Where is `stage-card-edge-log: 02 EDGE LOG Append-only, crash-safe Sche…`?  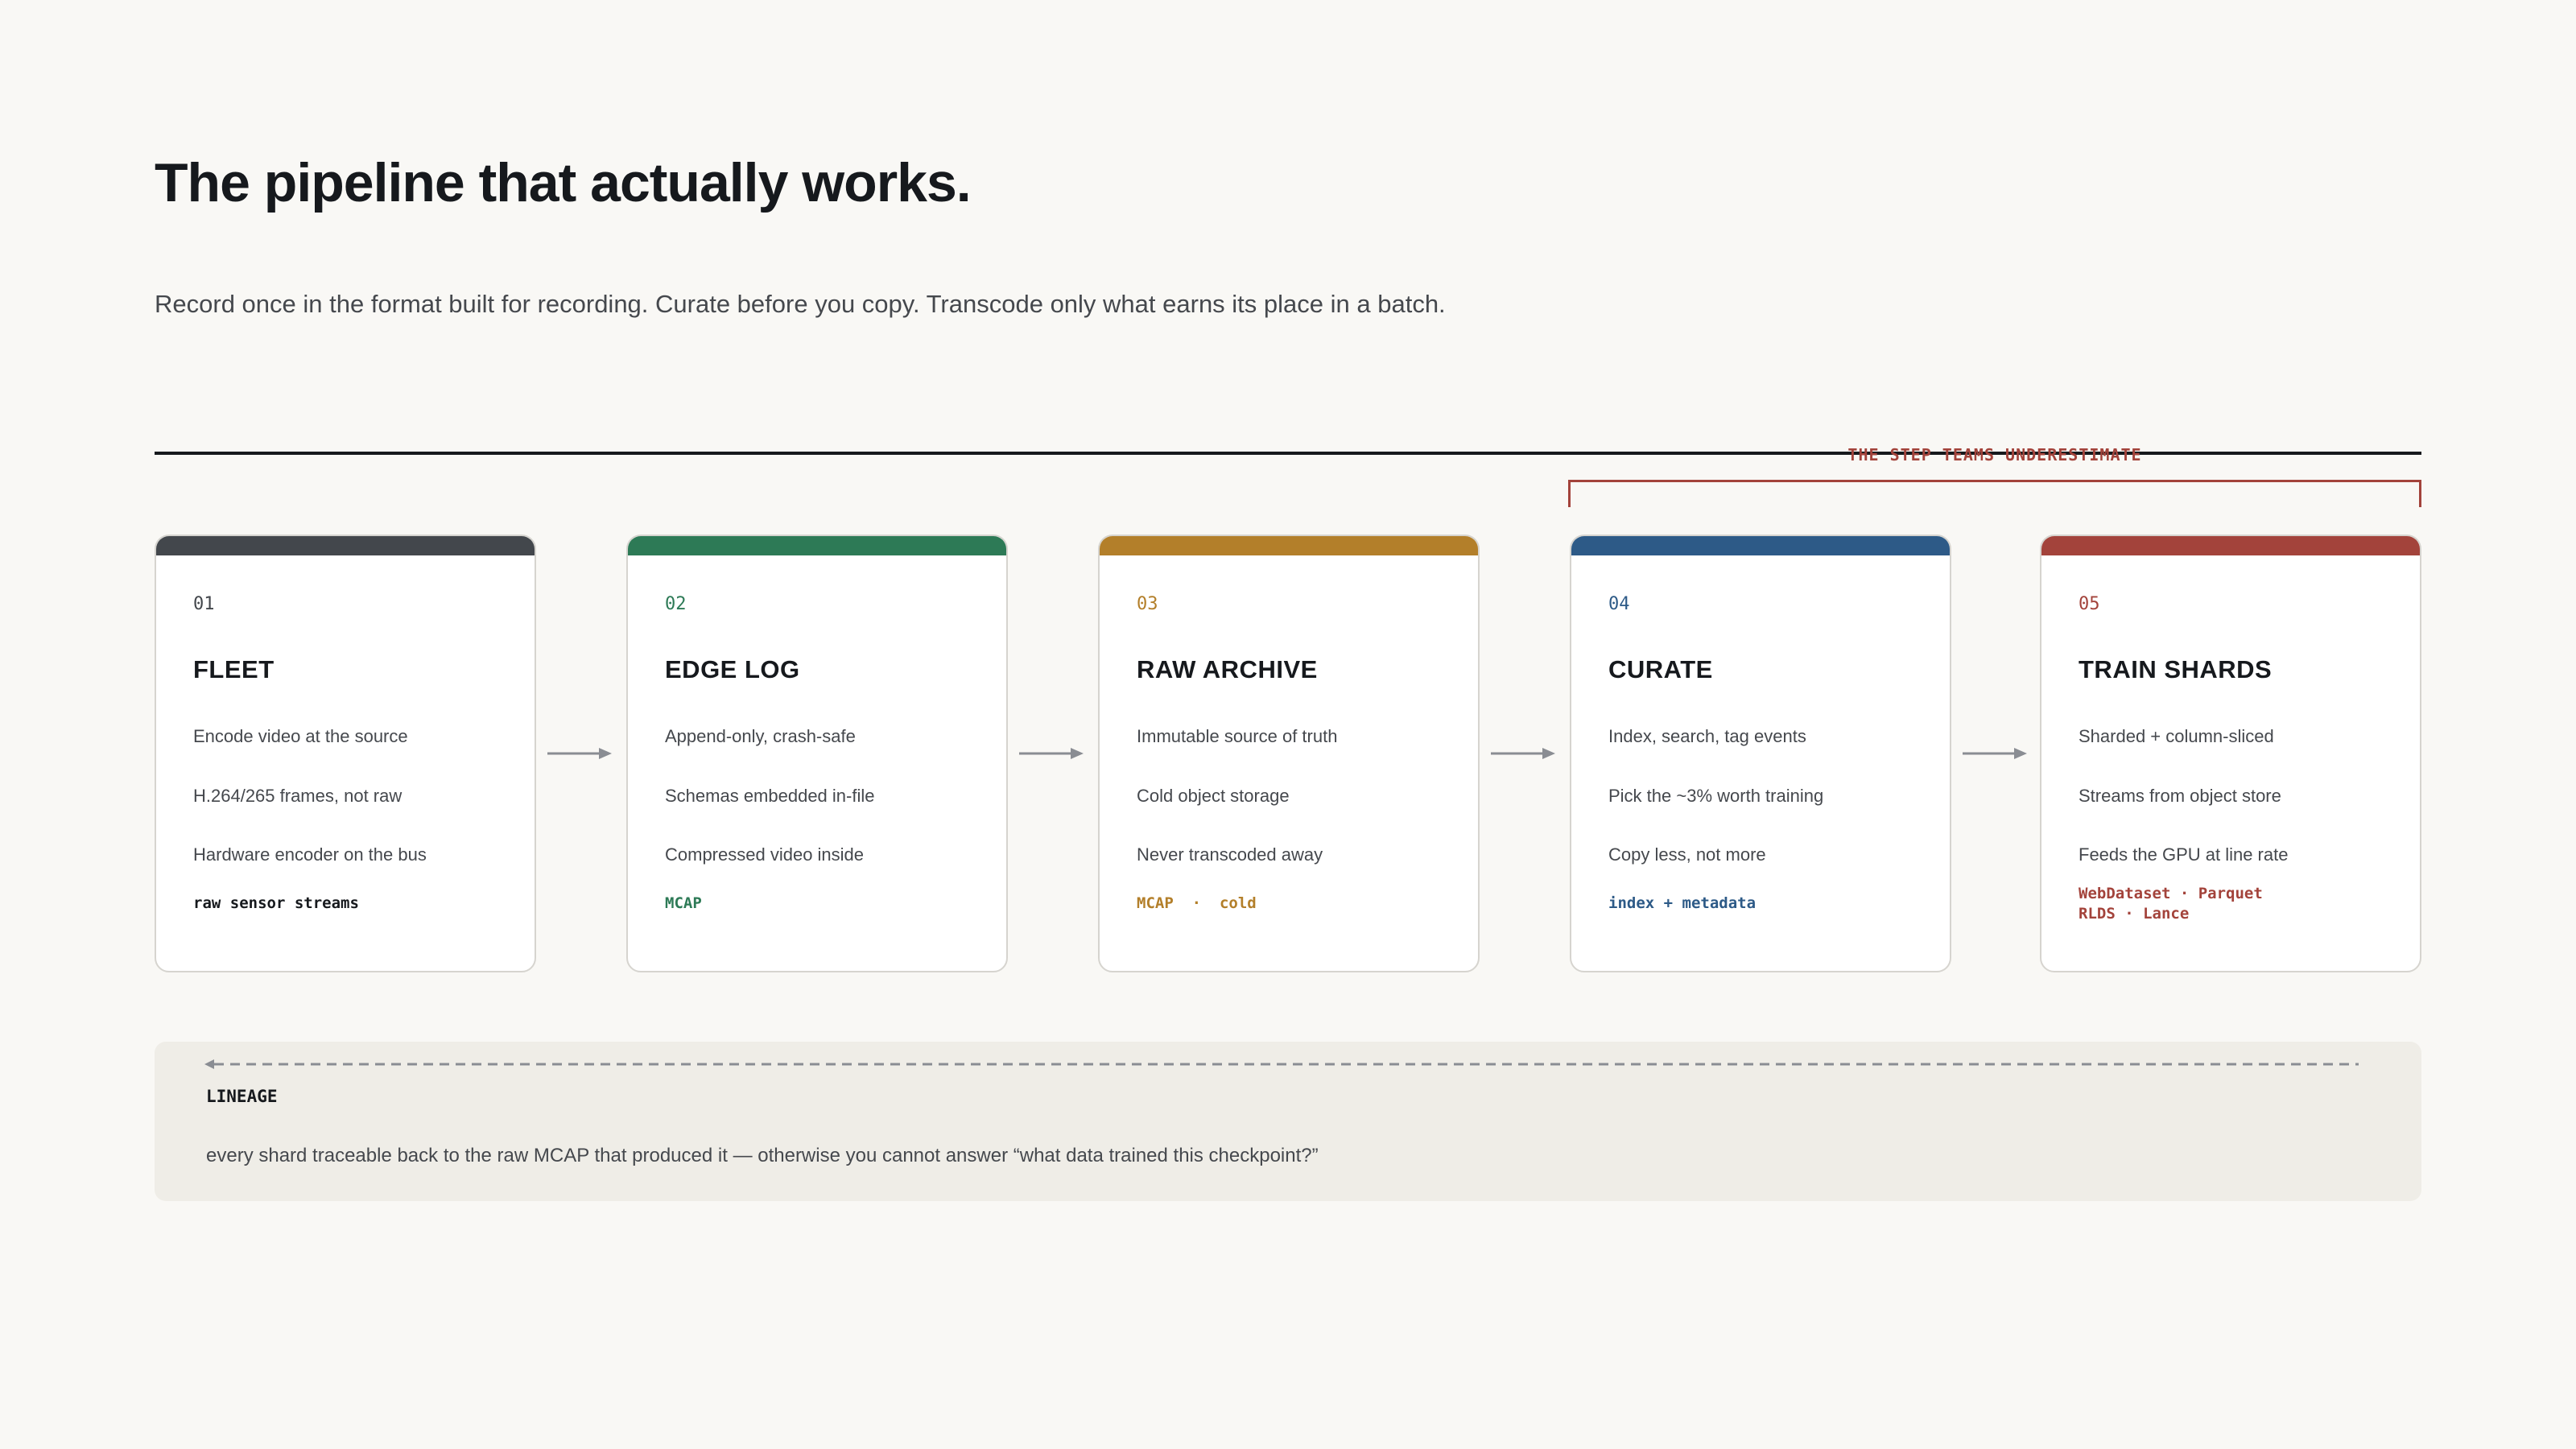
stage-card-edge-log: 02 EDGE LOG Append-only, crash-safe Sche… is located at coordinates (817, 753).